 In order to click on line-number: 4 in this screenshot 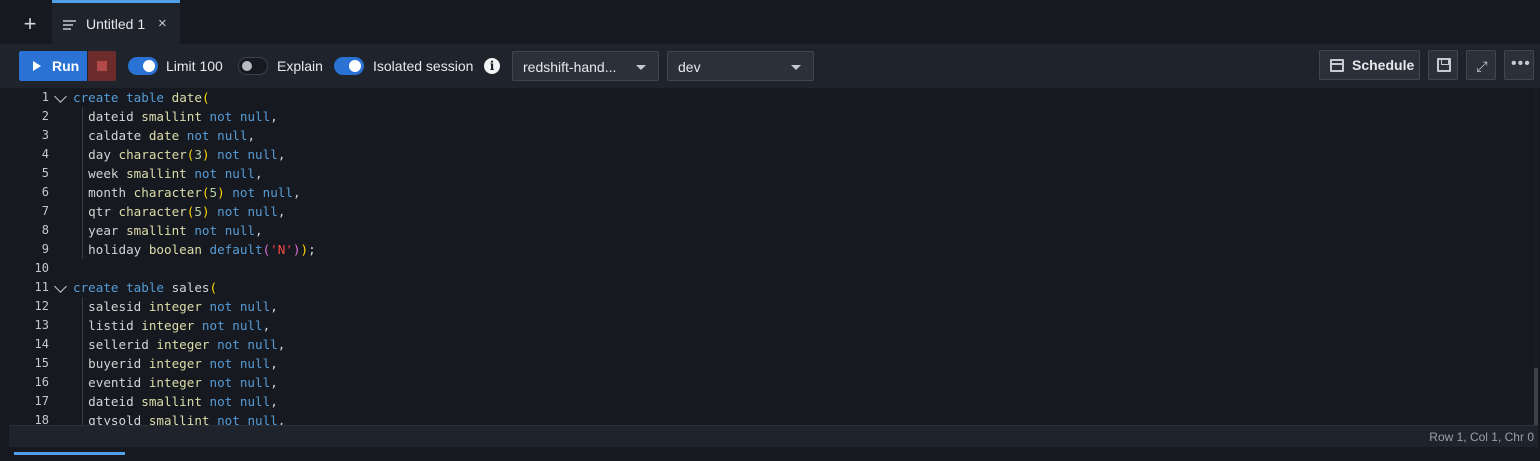, I will do `click(45, 154)`.